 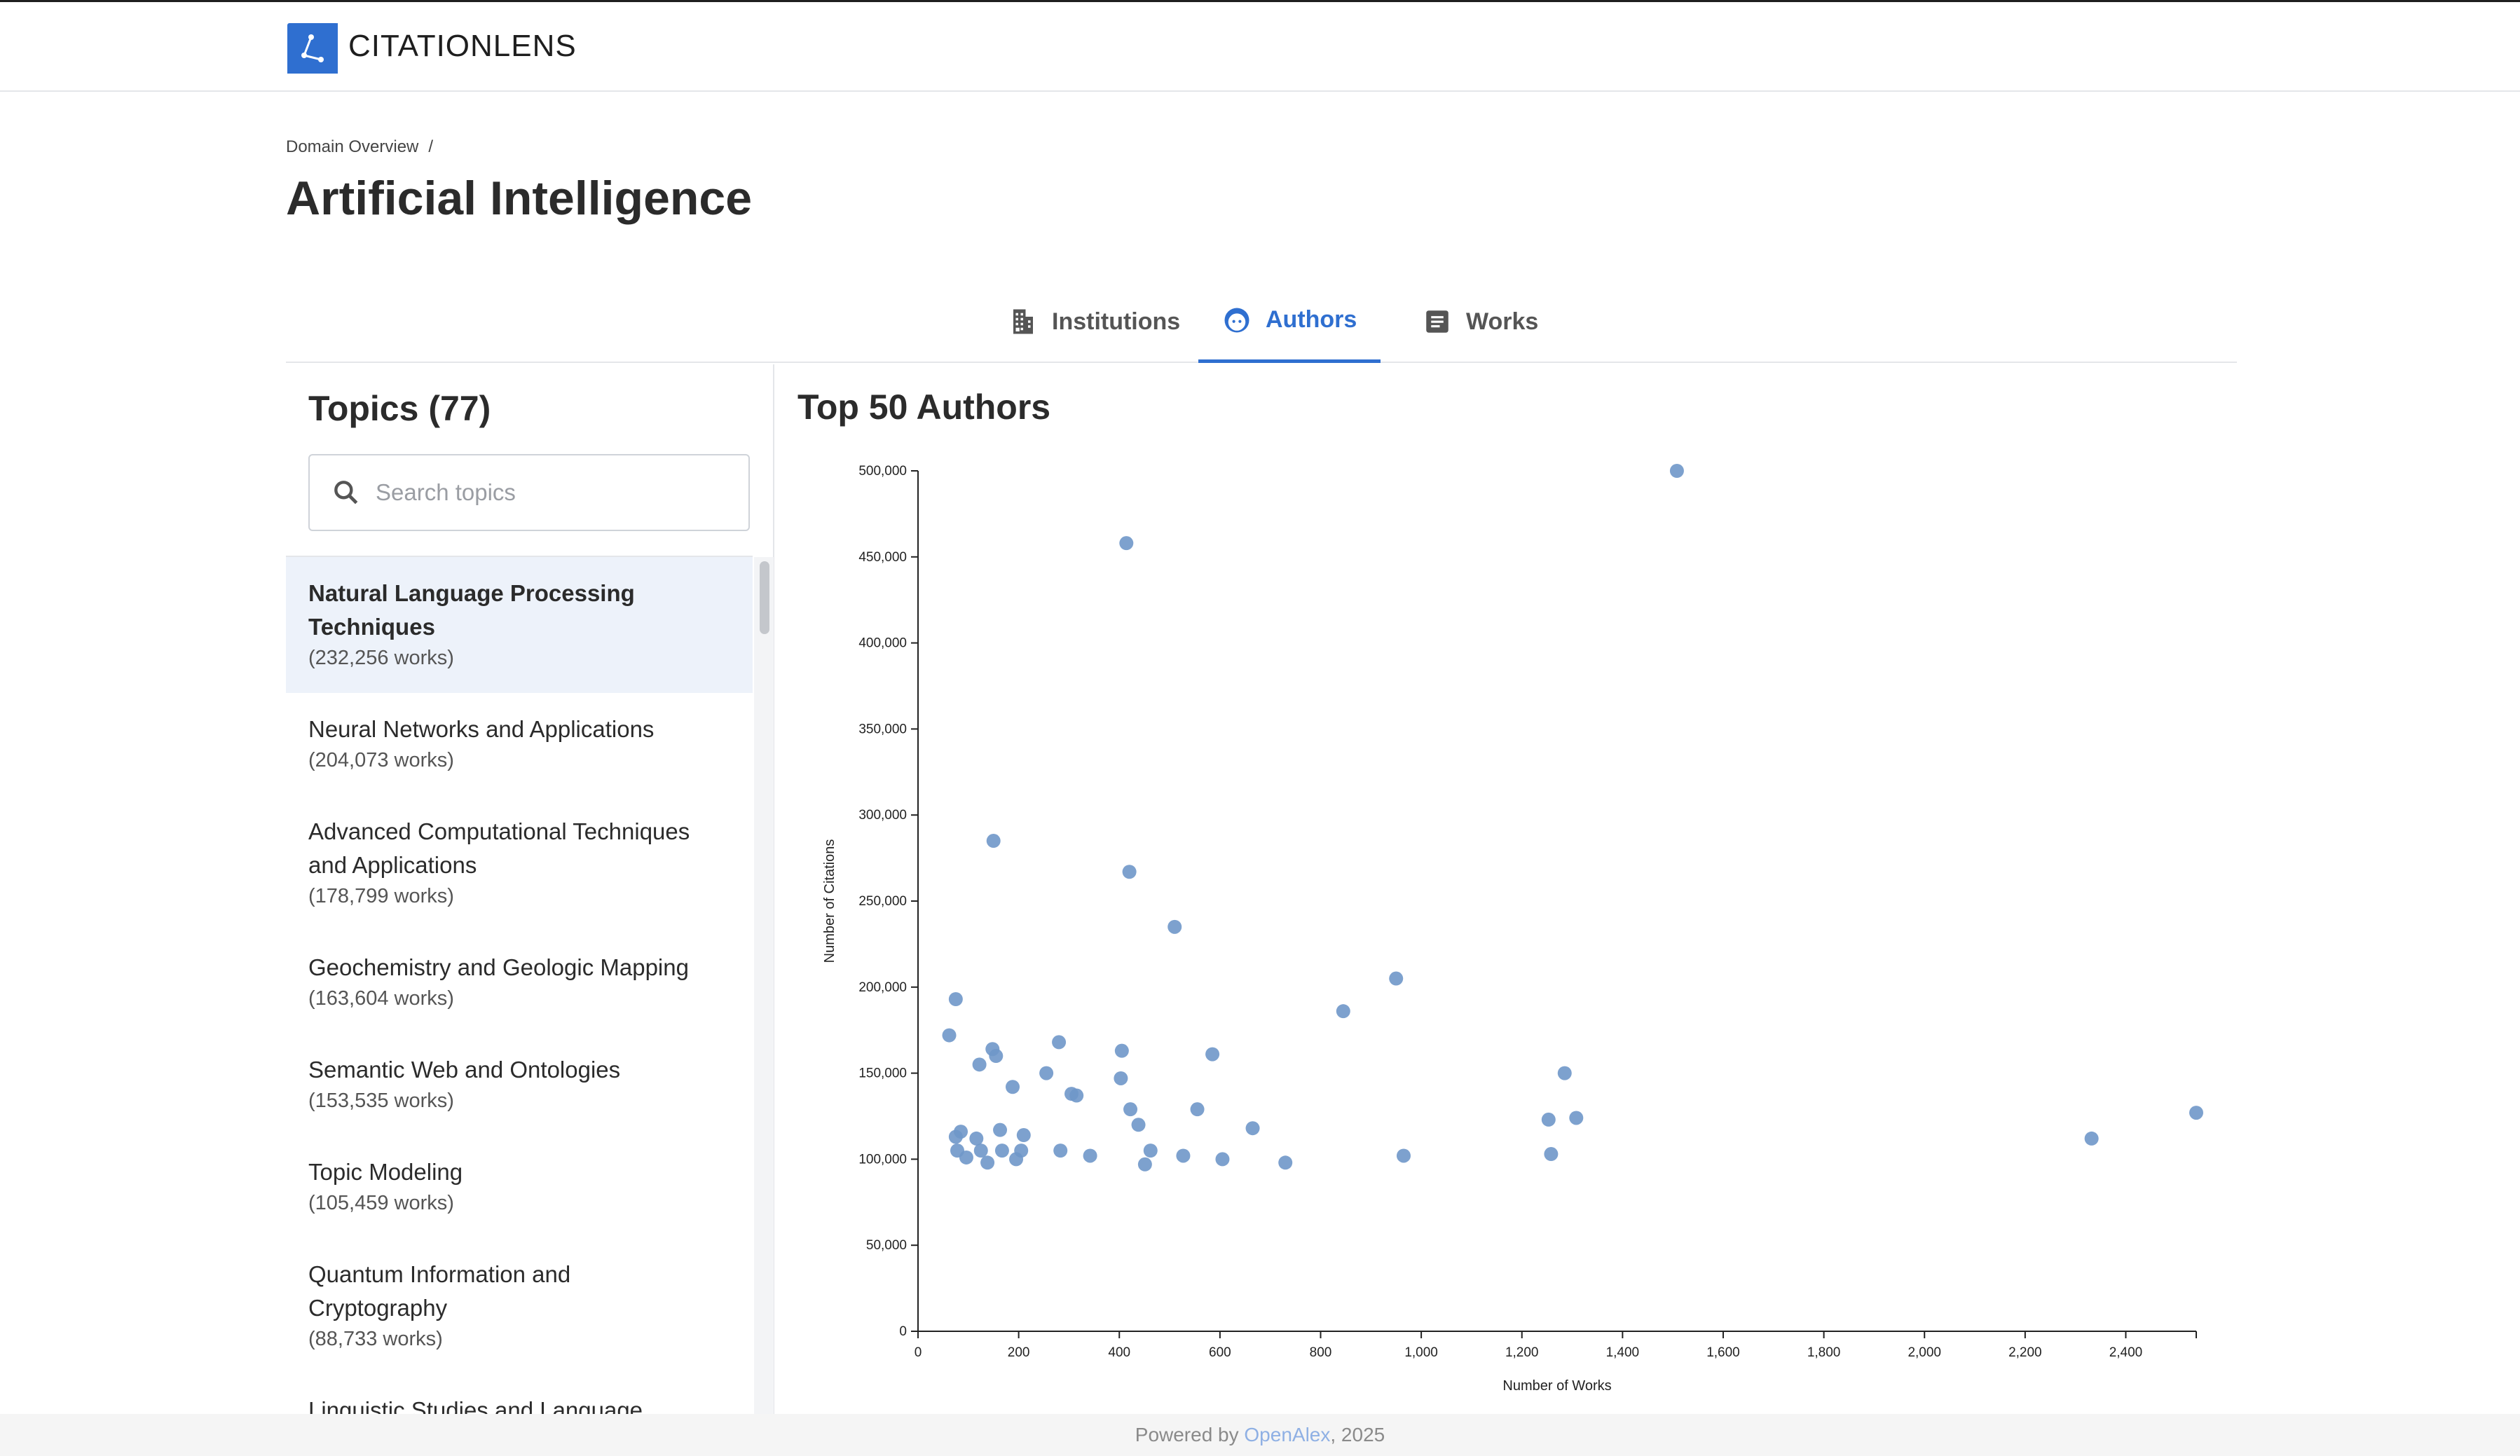 What do you see at coordinates (1023, 321) in the screenshot?
I see `building-icon` at bounding box center [1023, 321].